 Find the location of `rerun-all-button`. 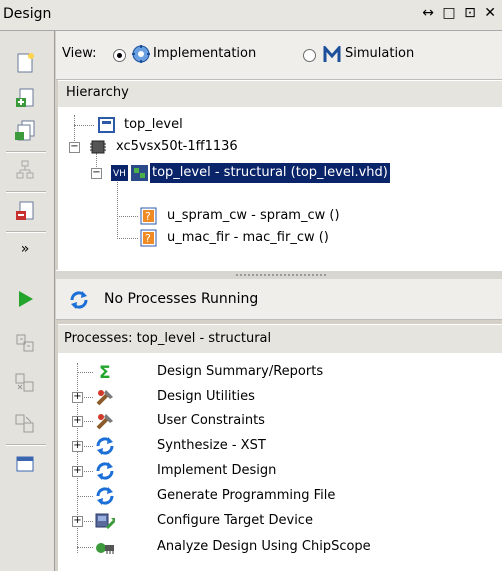

rerun-all-button is located at coordinates (25, 383).